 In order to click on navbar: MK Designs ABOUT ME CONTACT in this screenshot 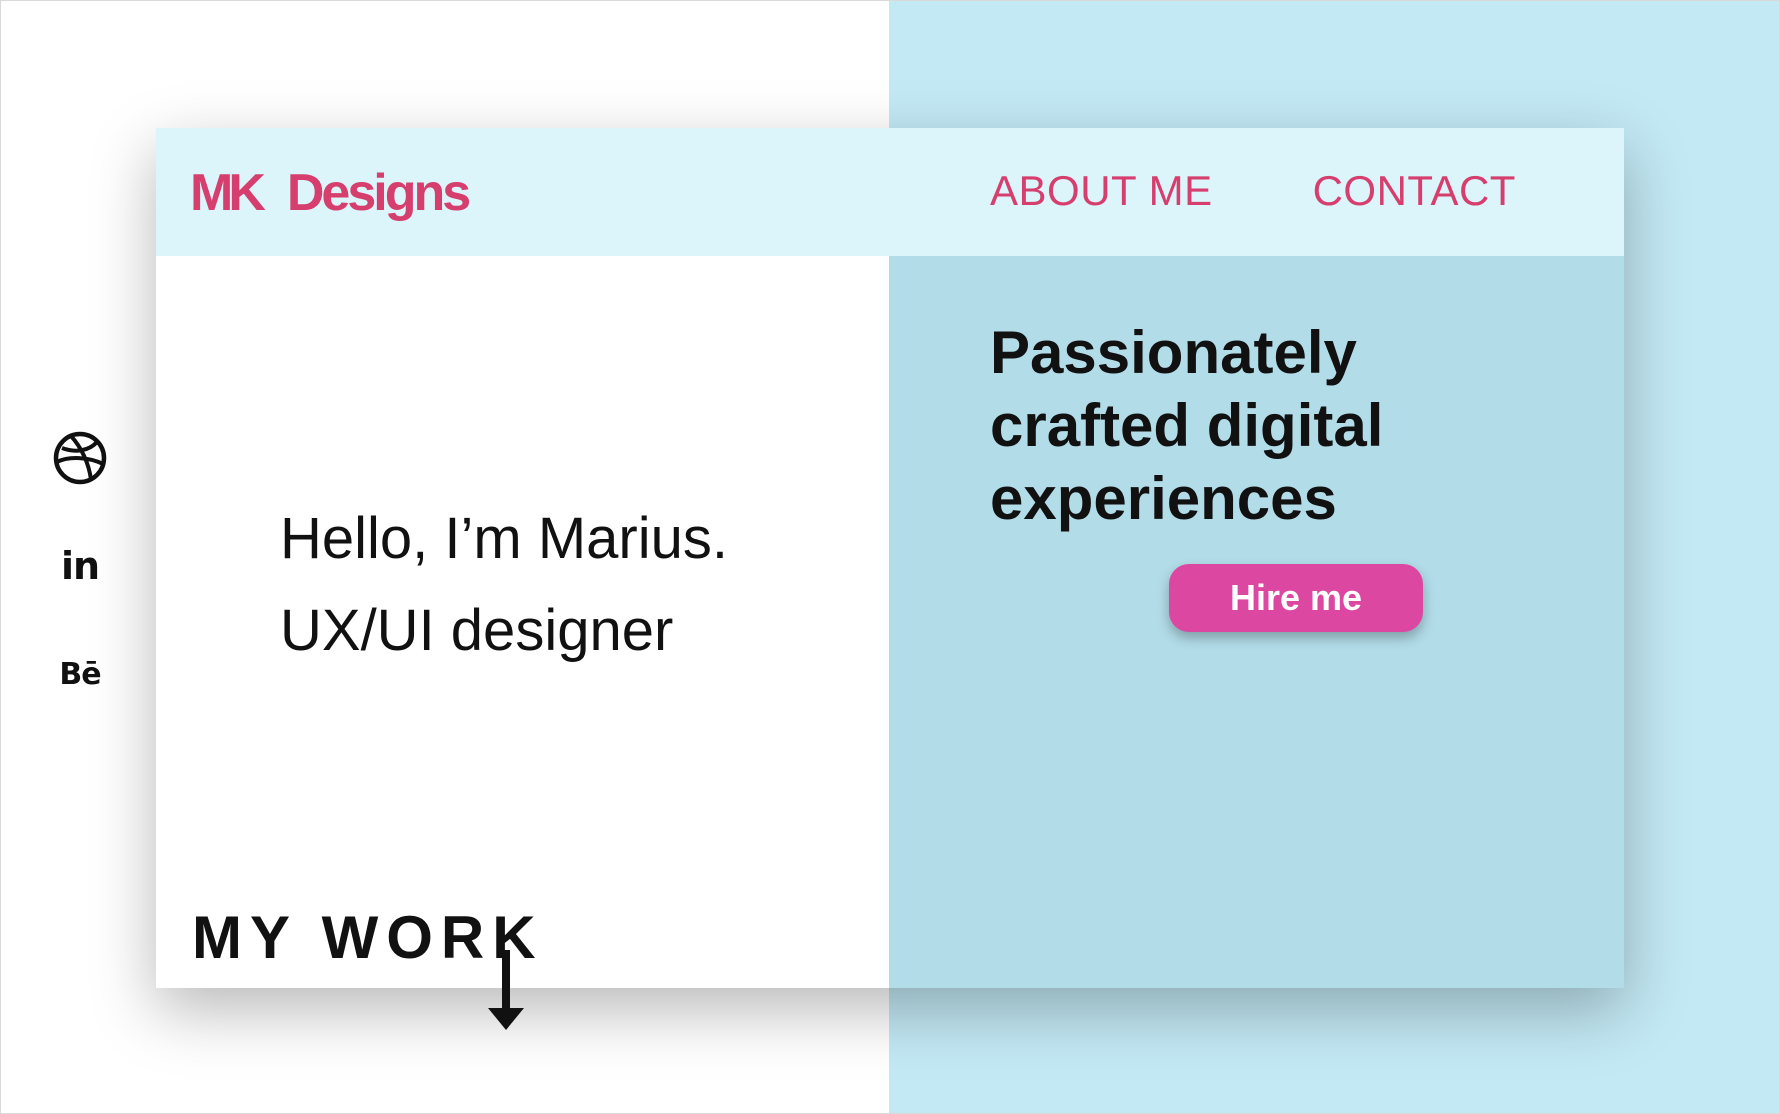, I will do `click(890, 192)`.